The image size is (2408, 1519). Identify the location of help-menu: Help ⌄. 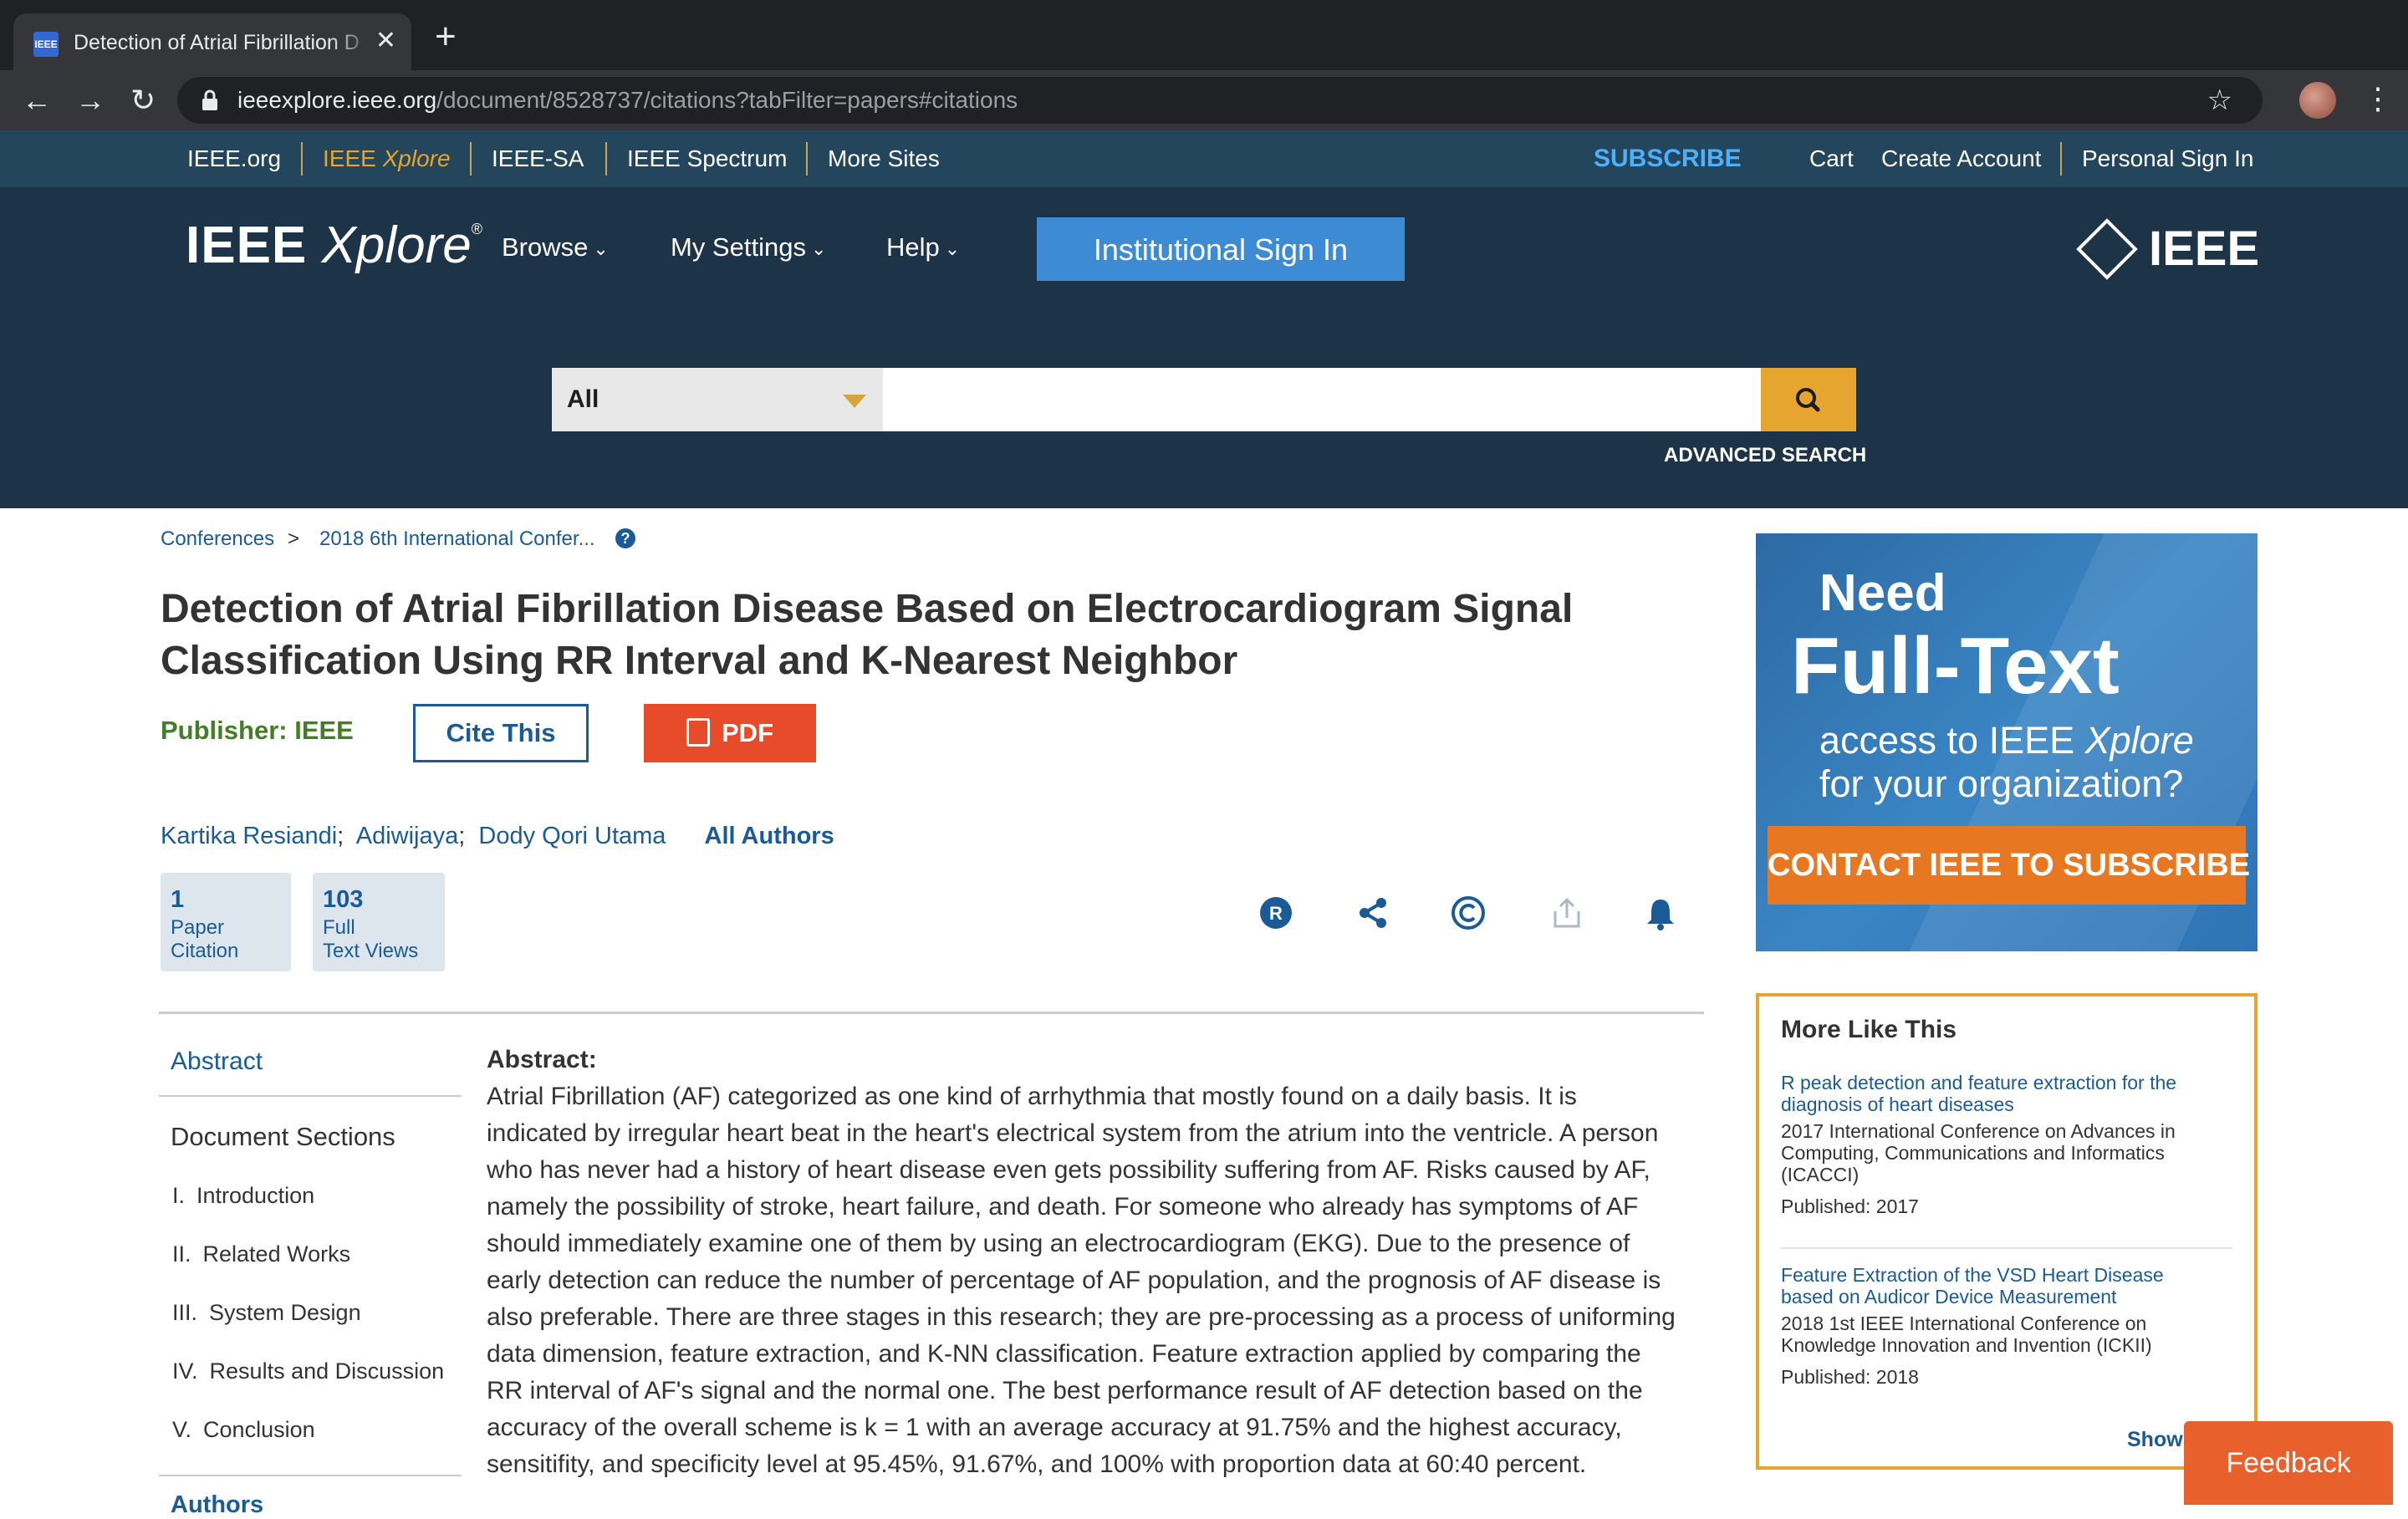
(923, 248).